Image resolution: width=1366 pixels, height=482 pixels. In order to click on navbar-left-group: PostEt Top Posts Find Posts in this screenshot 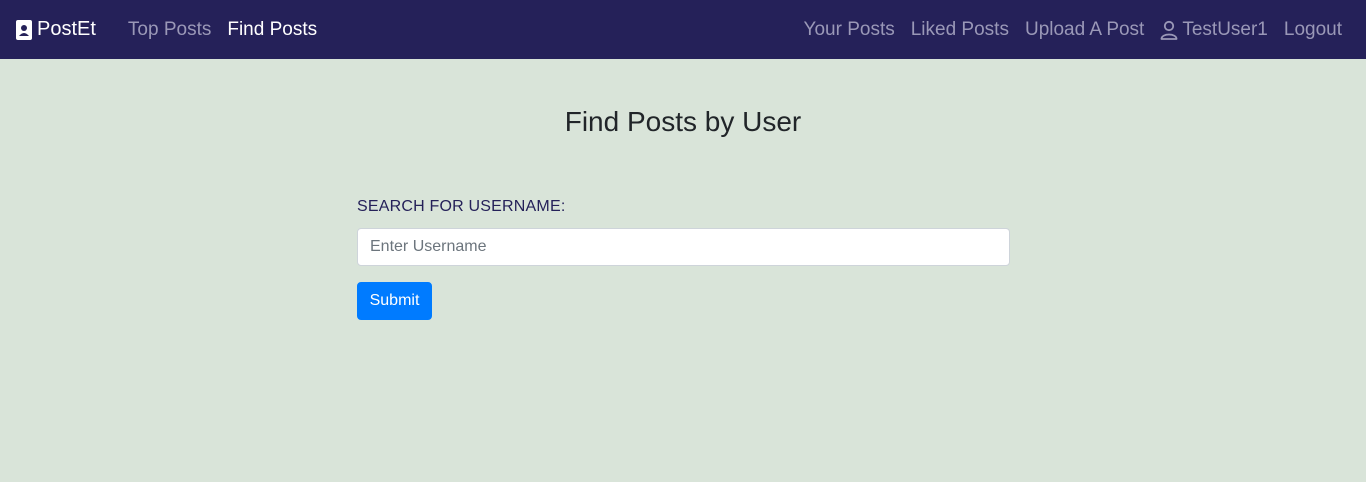, I will do `click(170, 29)`.